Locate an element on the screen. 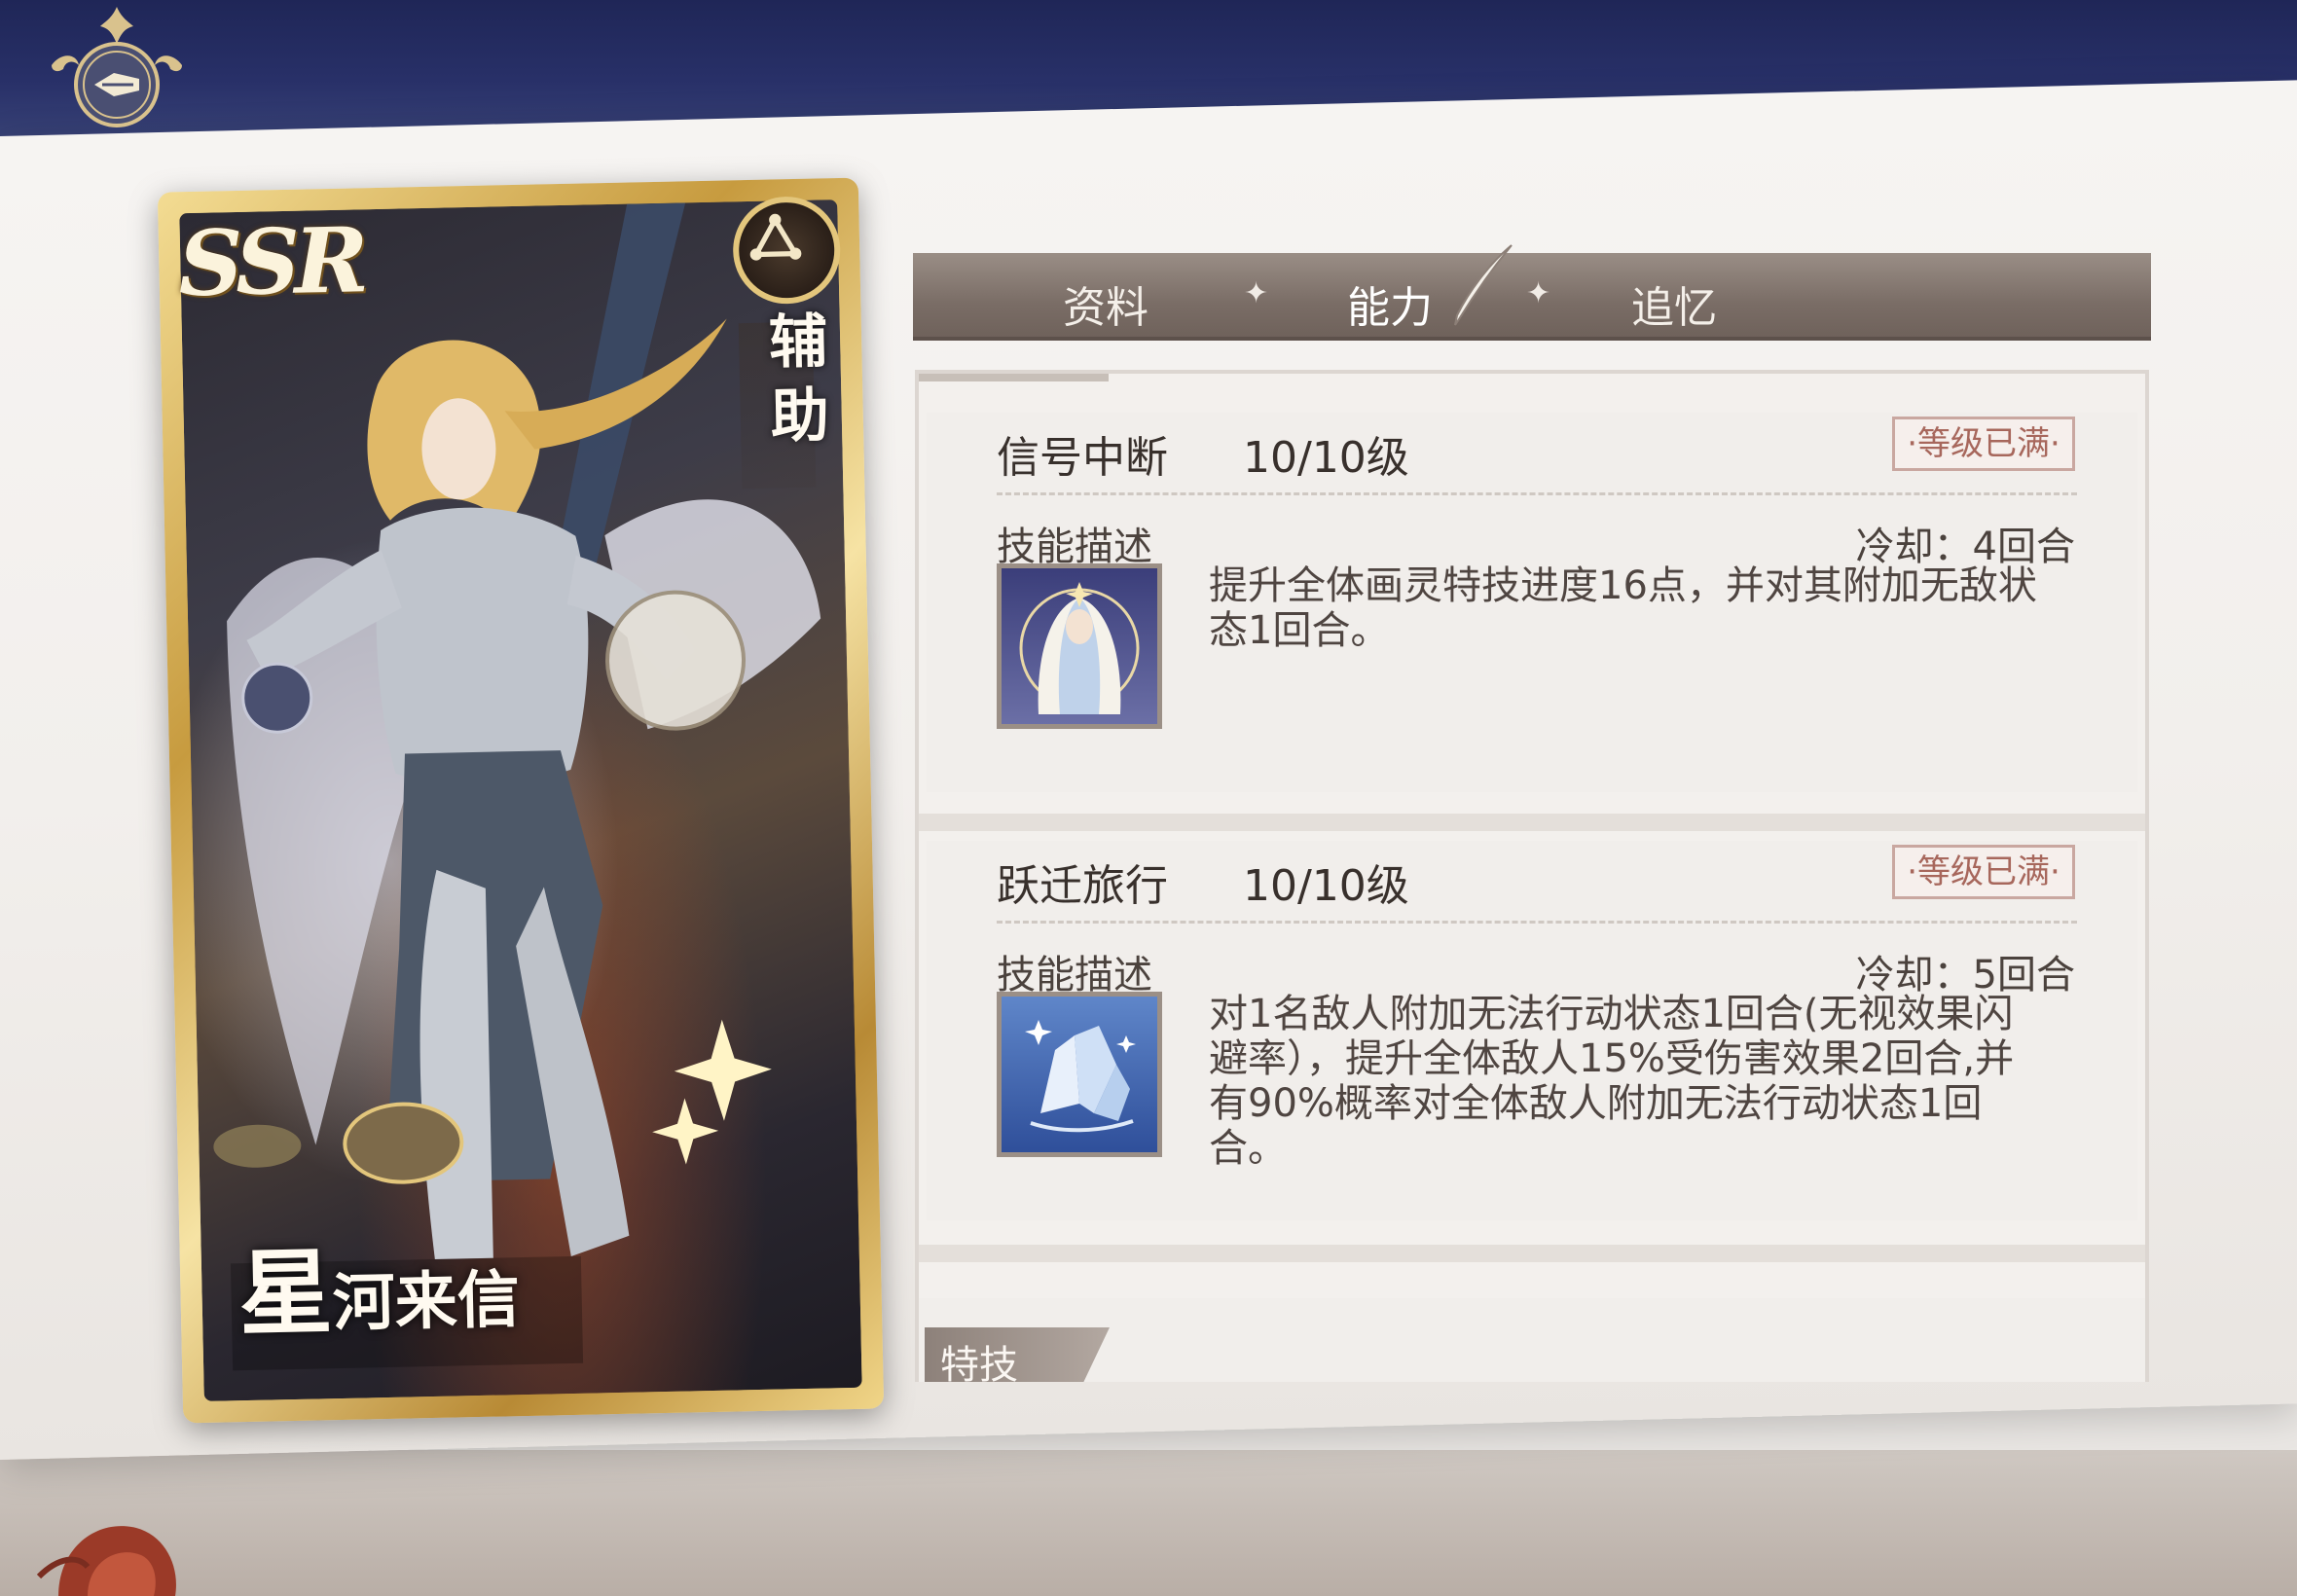 This screenshot has width=2297, height=1596. skill-description: 提升全体画灵特技进度16点，并对其附加无敌状 态1回合。 is located at coordinates (1647, 608).